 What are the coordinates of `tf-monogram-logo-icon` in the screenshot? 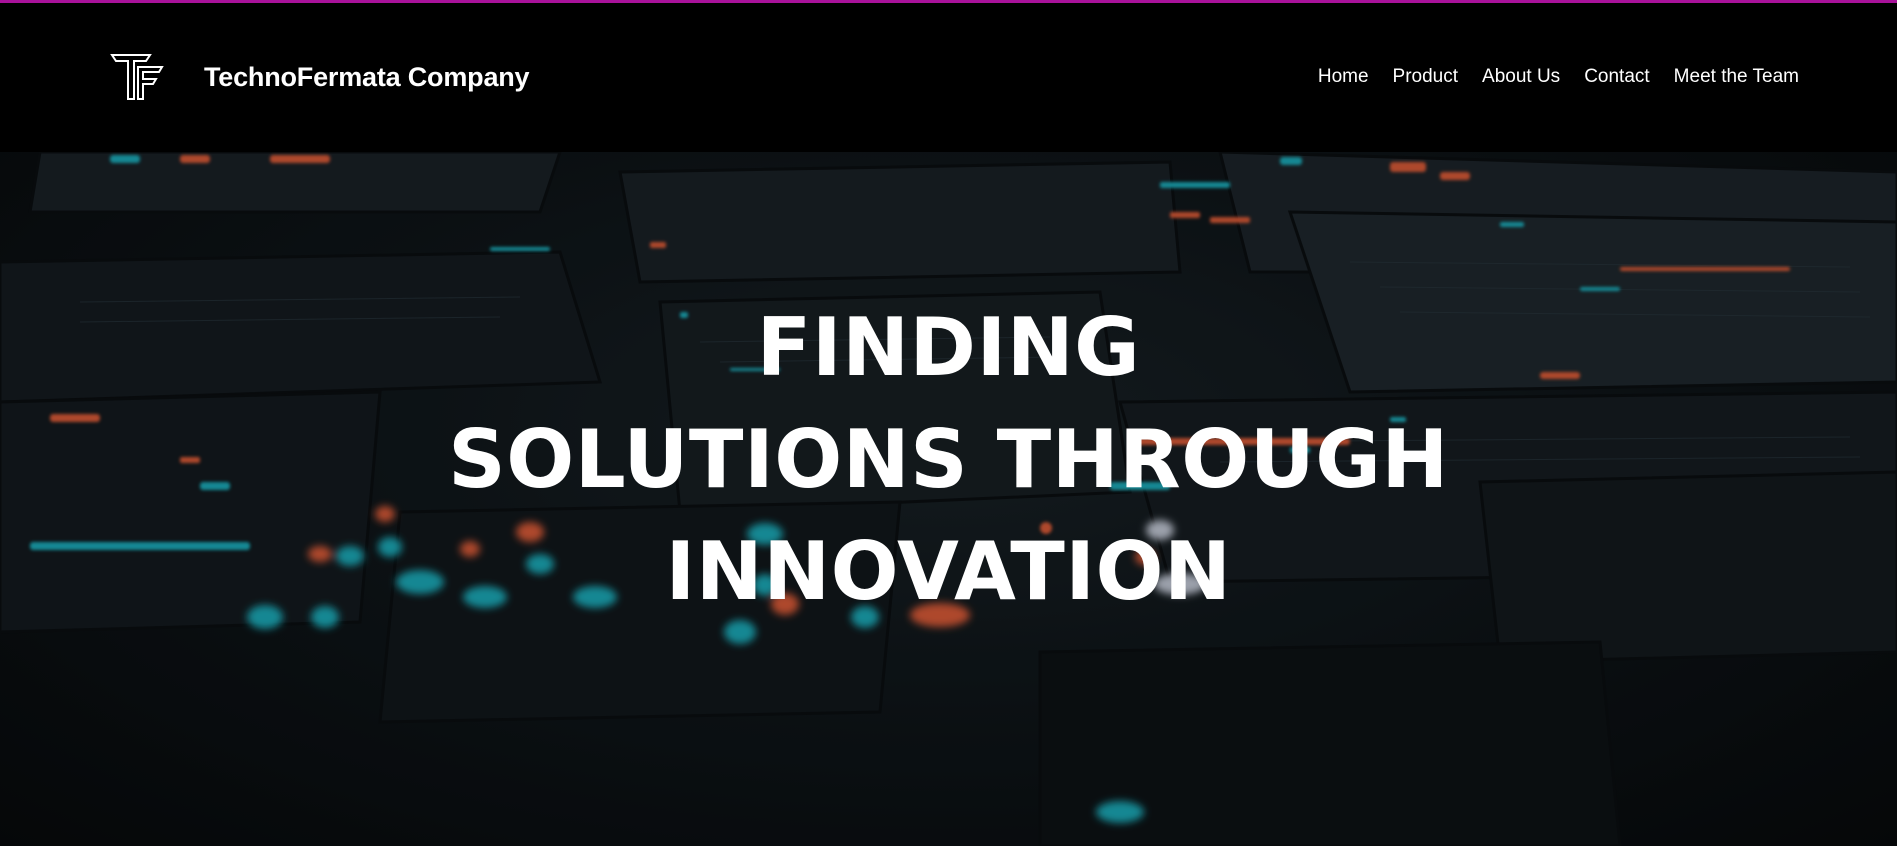 It's located at (137, 77).